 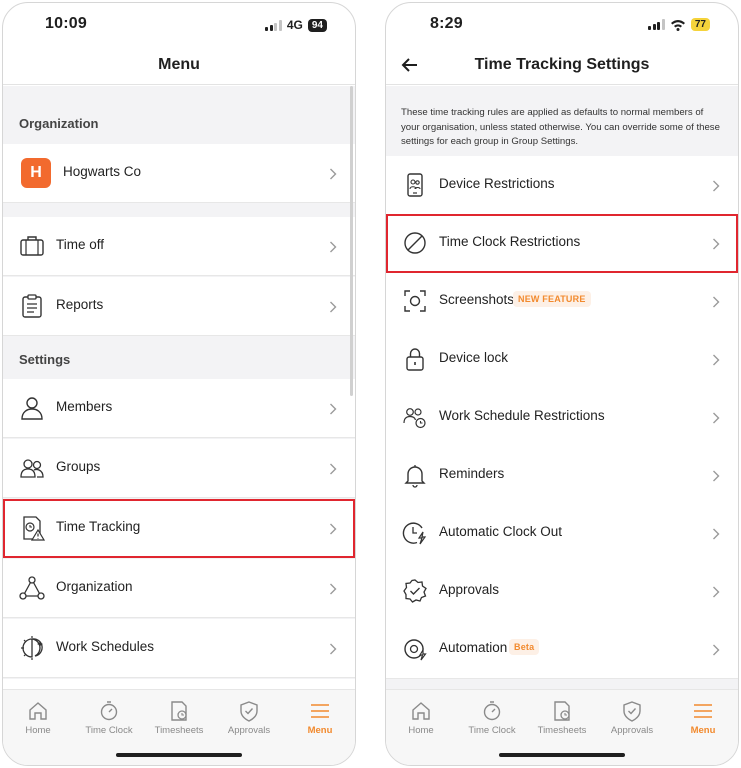 I want to click on settings-item-screenshots: Screenshots NEW FEATURE, so click(x=562, y=301).